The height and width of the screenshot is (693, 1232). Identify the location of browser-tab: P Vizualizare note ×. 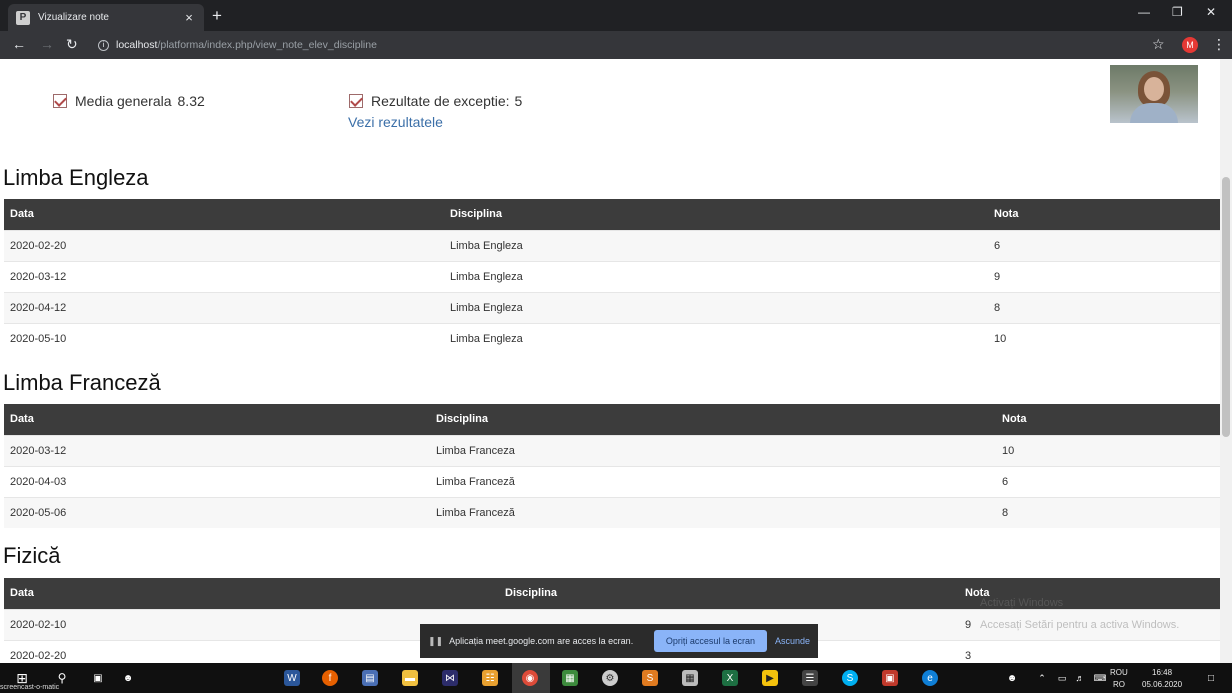
(106, 17).